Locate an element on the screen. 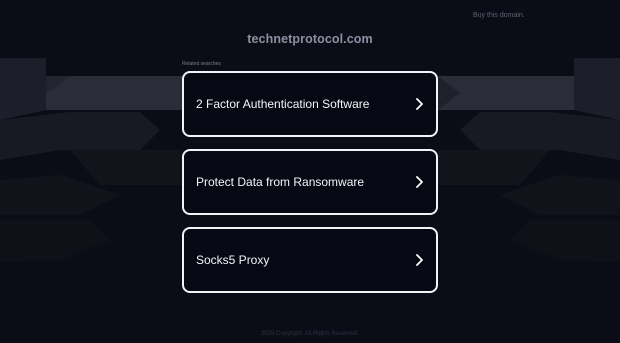  related-search-socks5-proxy: Socks5 Proxy is located at coordinates (310, 260).